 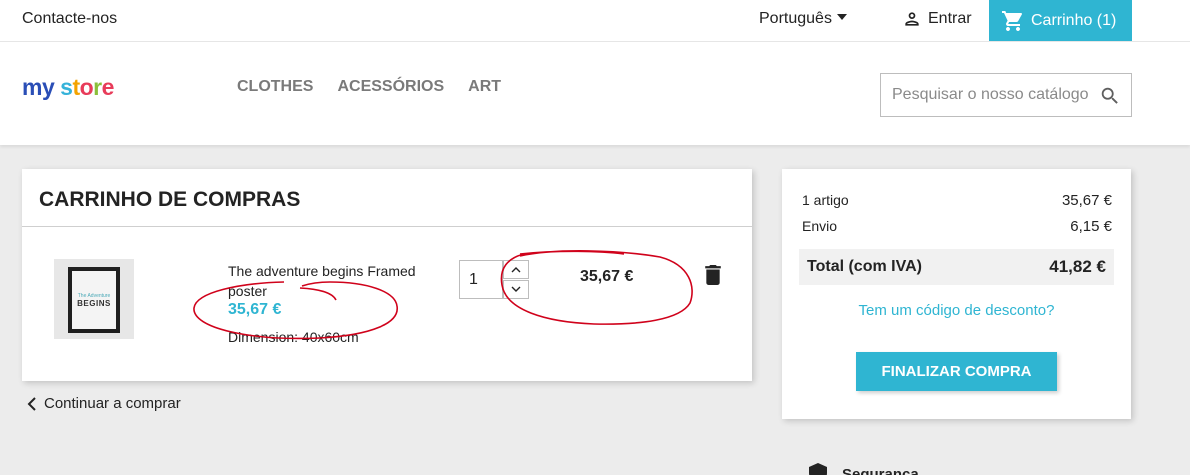 I want to click on logo-part: e, so click(x=108, y=87).